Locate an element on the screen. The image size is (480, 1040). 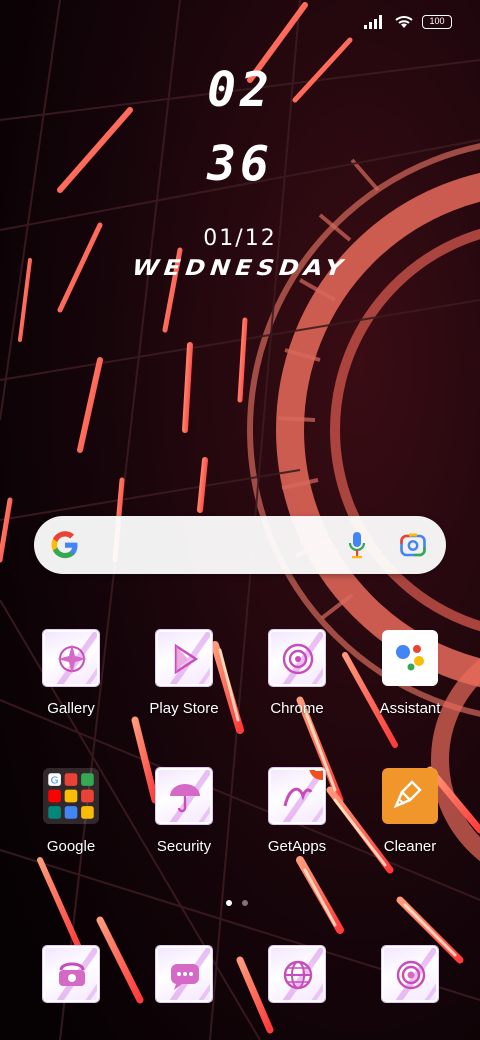
page-dot-active is located at coordinates (229, 903).